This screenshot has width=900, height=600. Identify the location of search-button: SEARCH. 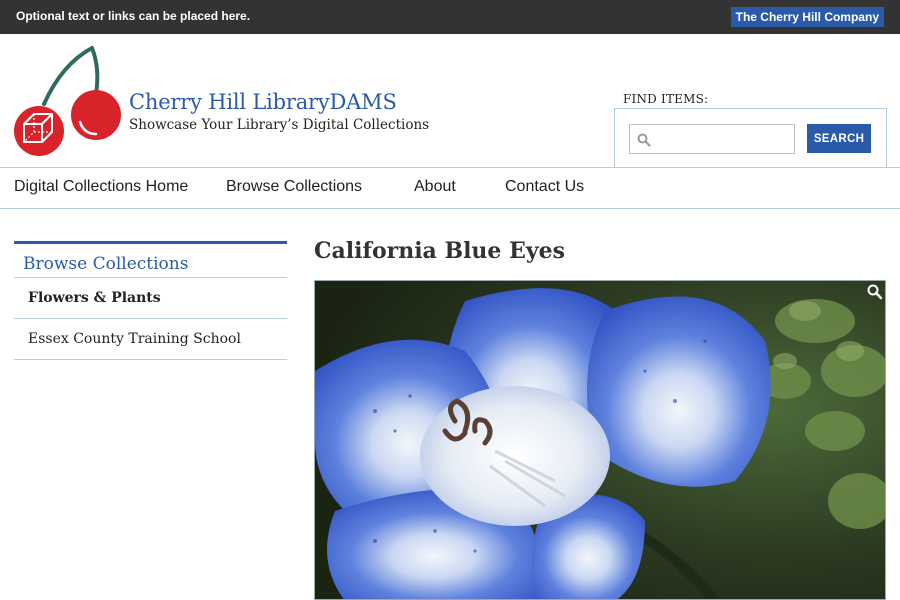
(839, 138).